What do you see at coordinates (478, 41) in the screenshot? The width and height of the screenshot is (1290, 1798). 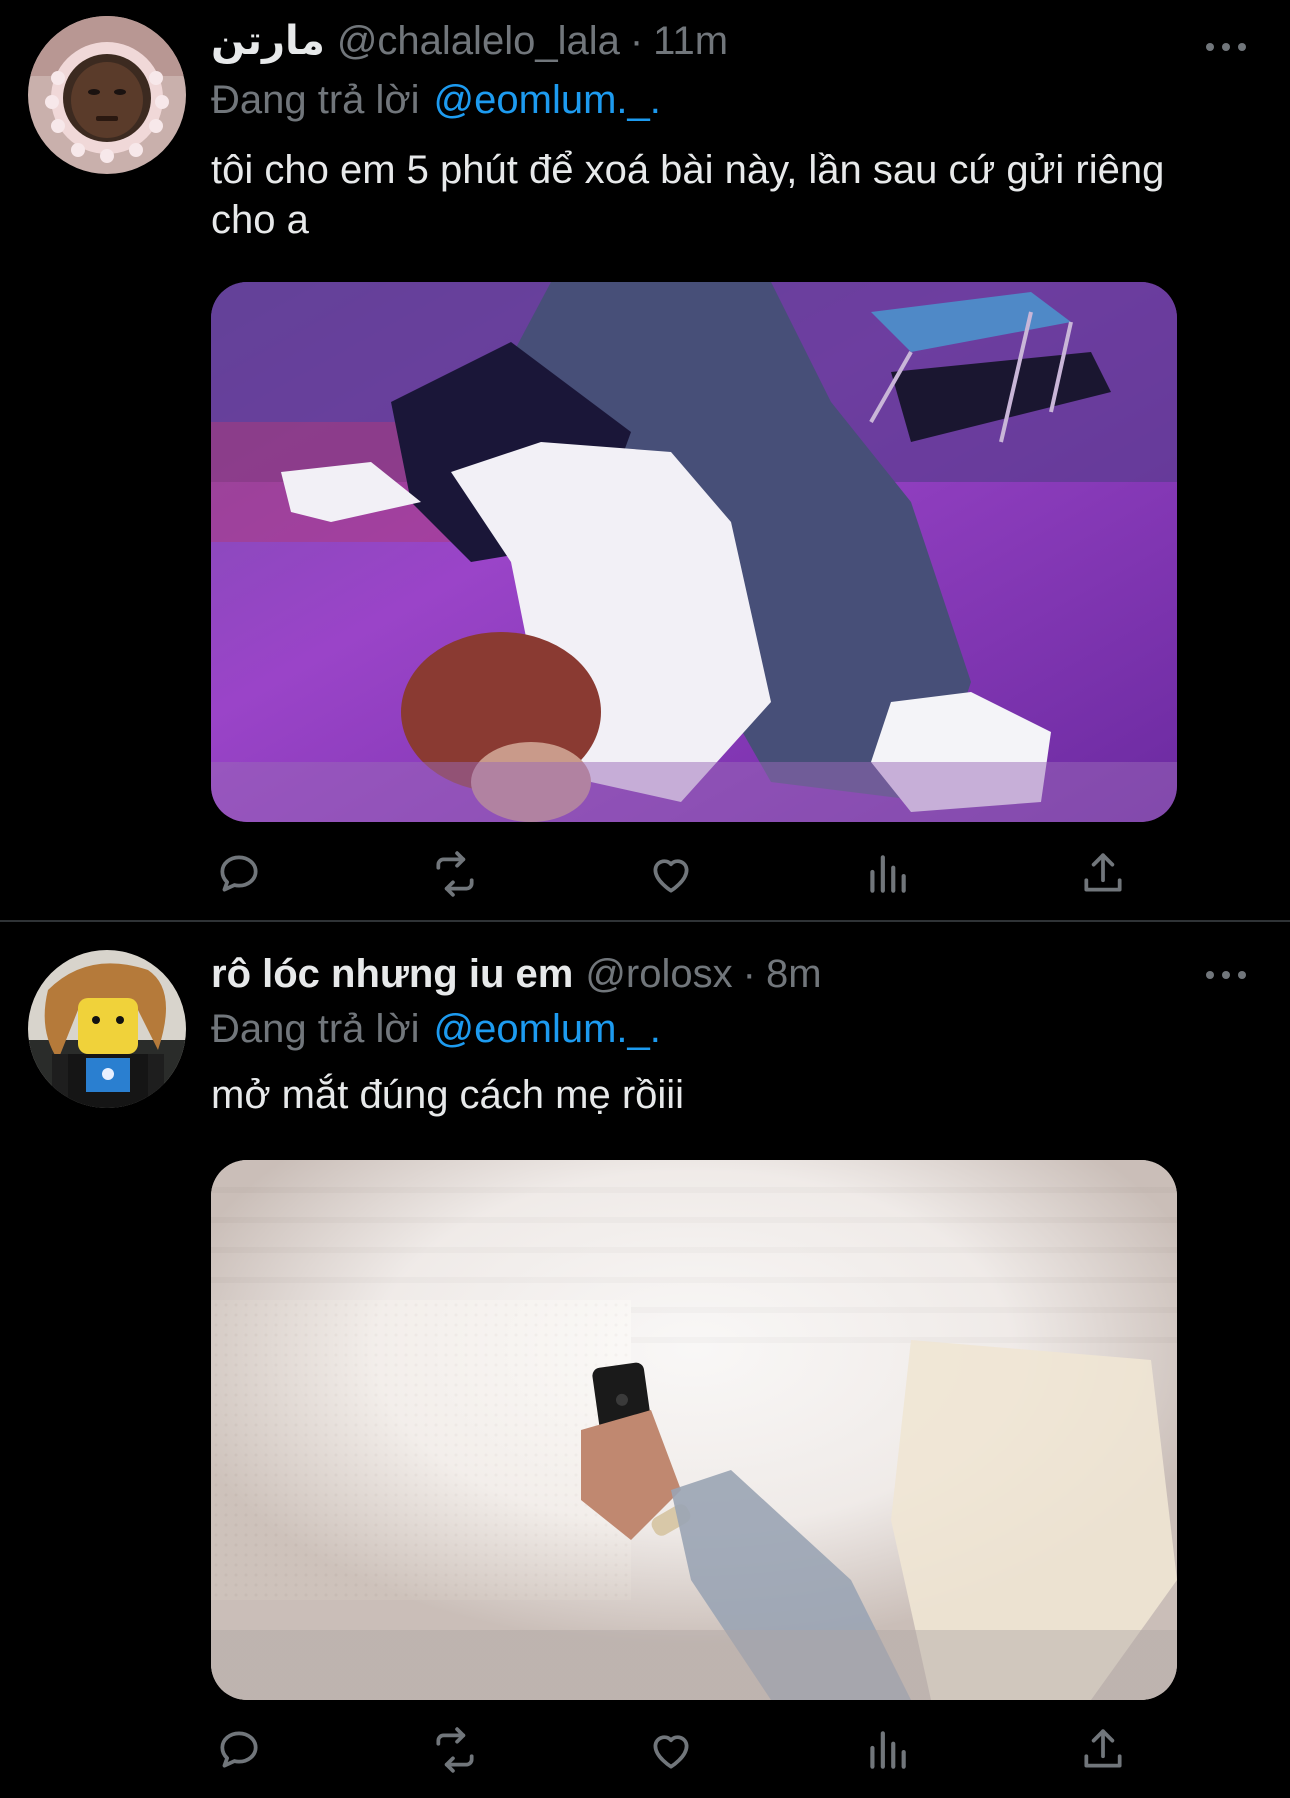 I see `handle: @chalalelo_lala` at bounding box center [478, 41].